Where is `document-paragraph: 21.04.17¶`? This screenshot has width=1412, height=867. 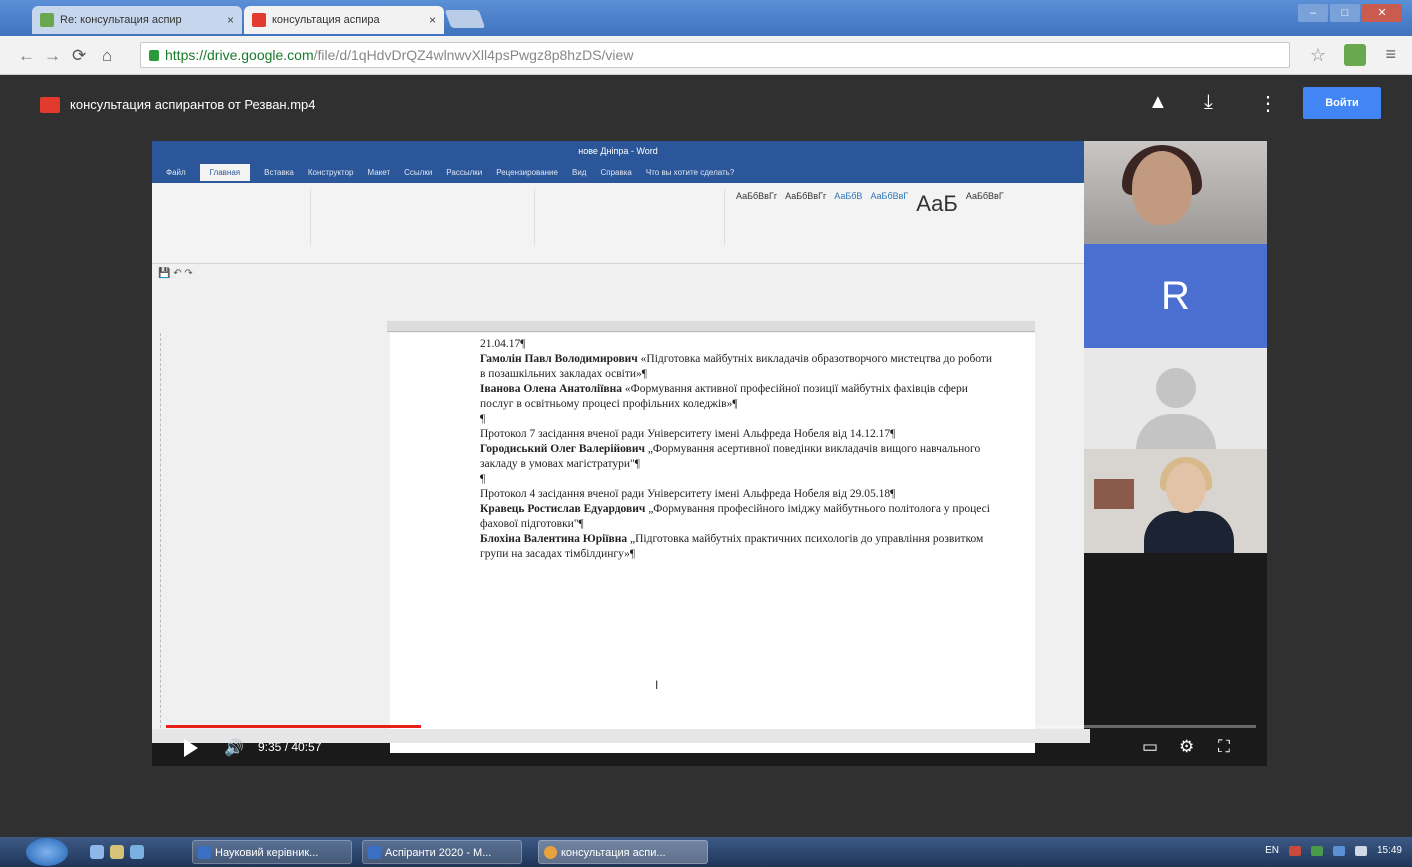 document-paragraph: 21.04.17¶ is located at coordinates (740, 344).